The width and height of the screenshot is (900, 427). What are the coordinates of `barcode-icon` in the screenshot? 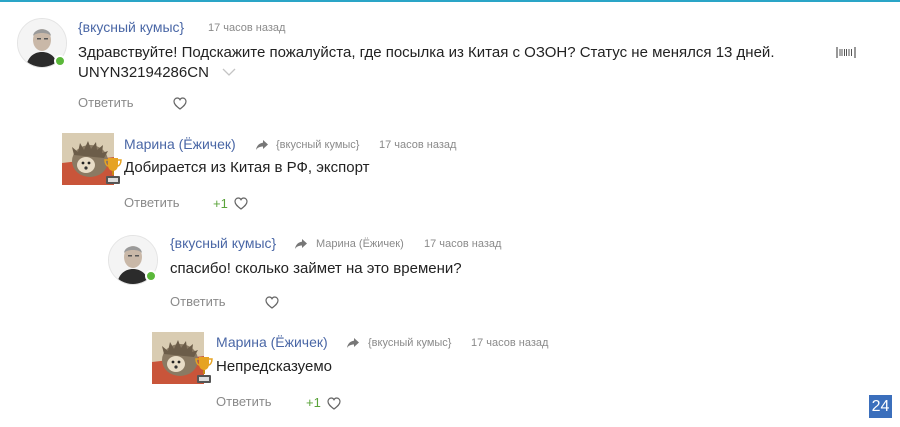 It's located at (846, 52).